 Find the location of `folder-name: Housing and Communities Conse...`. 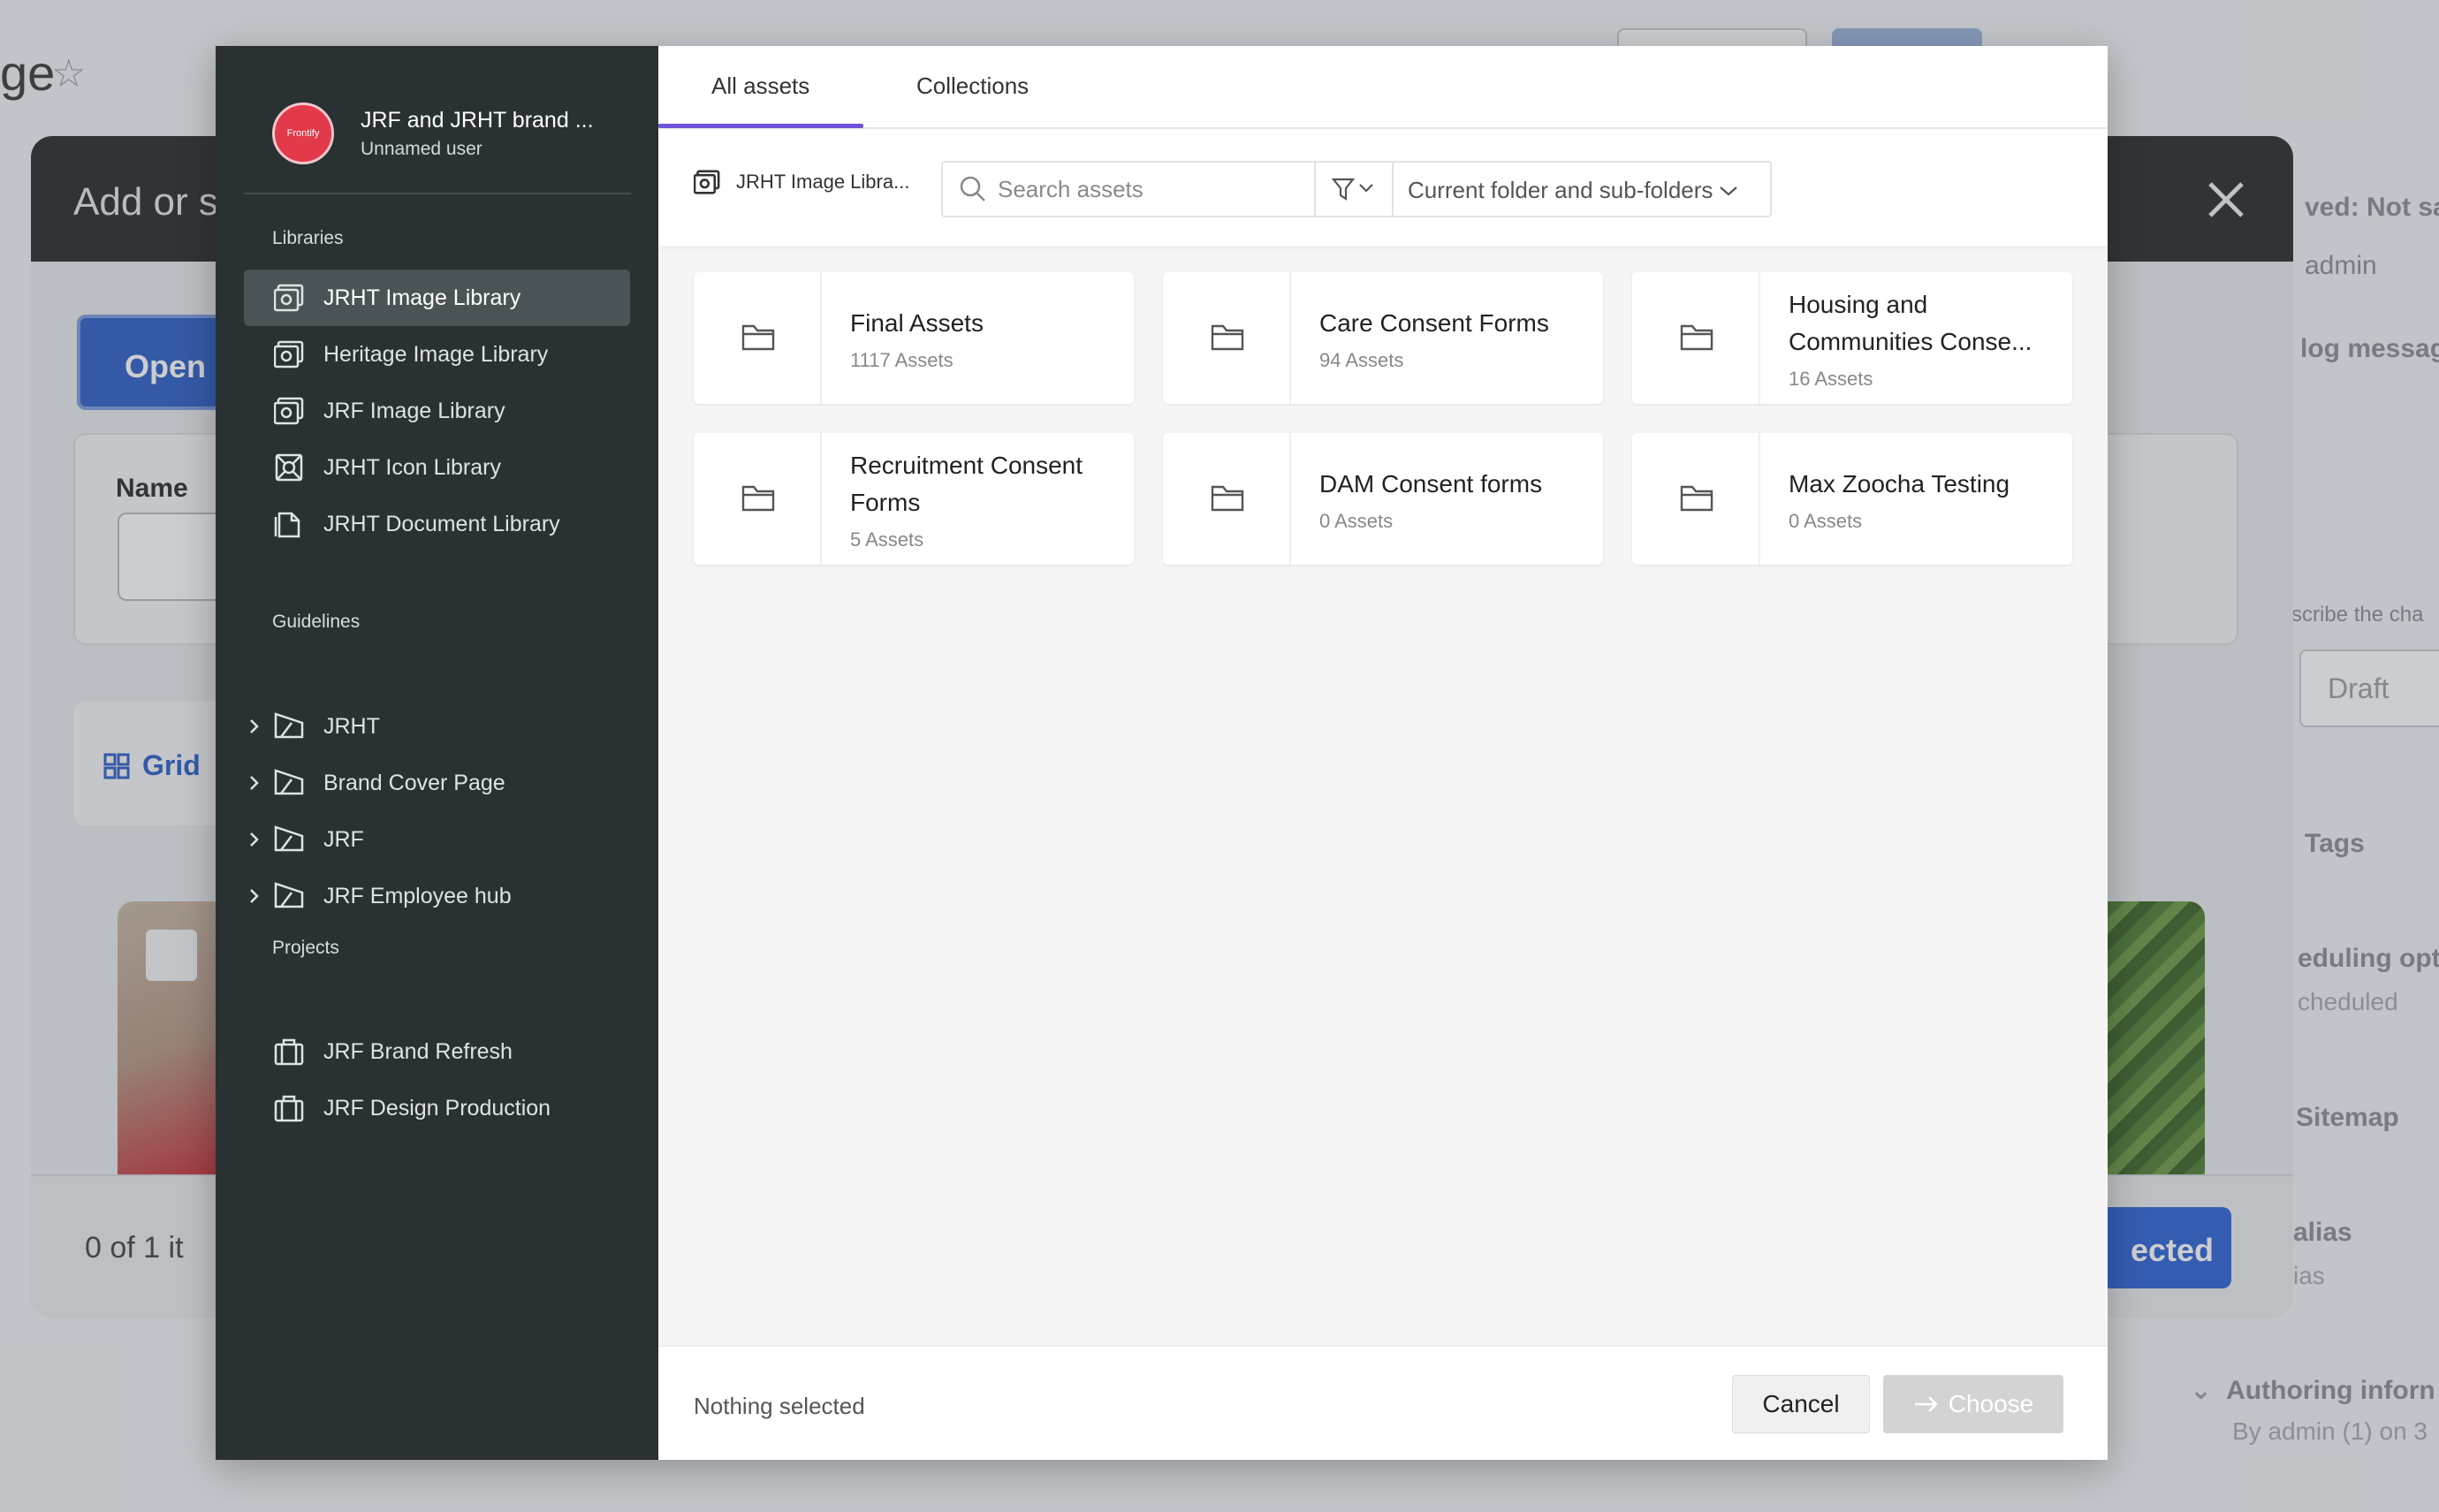

folder-name: Housing and Communities Conse... is located at coordinates (1910, 322).